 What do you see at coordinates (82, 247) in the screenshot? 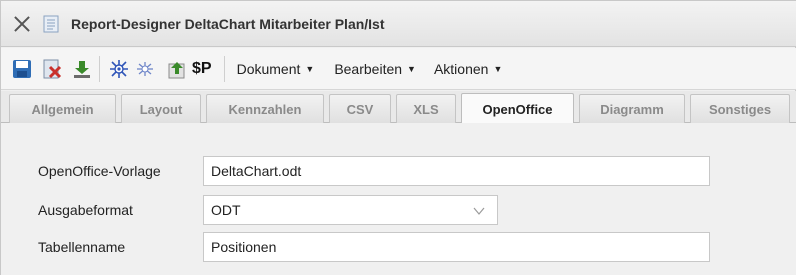
I see `table-name-label: Tabellenname` at bounding box center [82, 247].